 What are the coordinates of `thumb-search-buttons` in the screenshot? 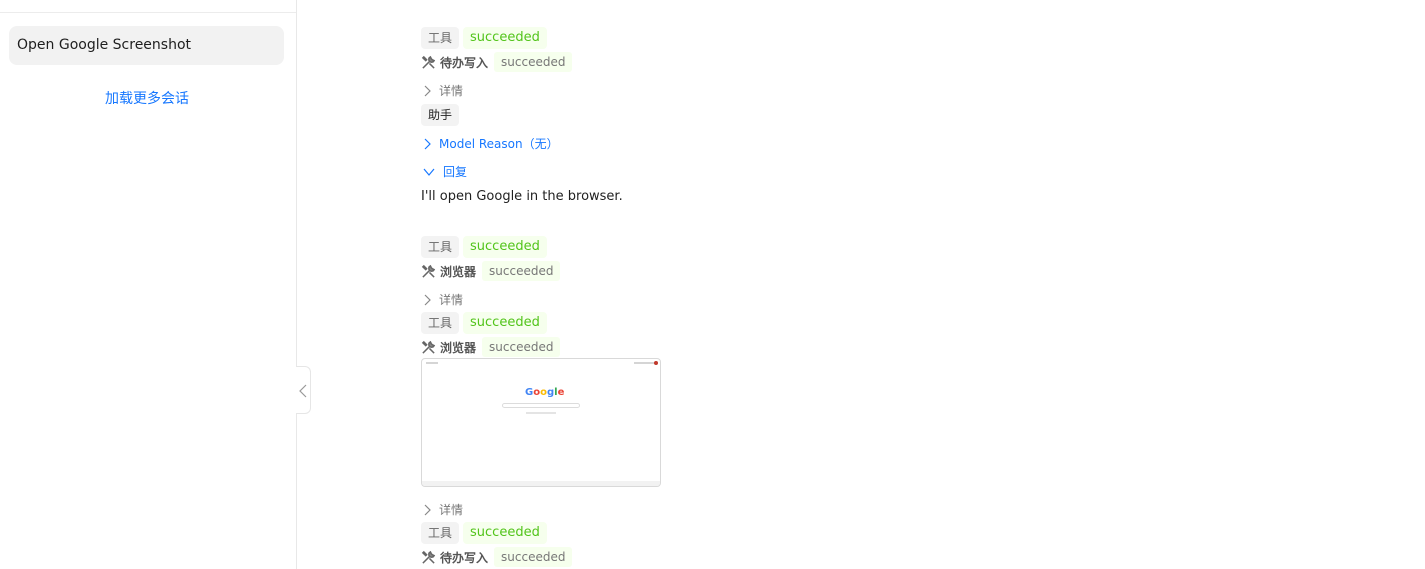 It's located at (541, 413).